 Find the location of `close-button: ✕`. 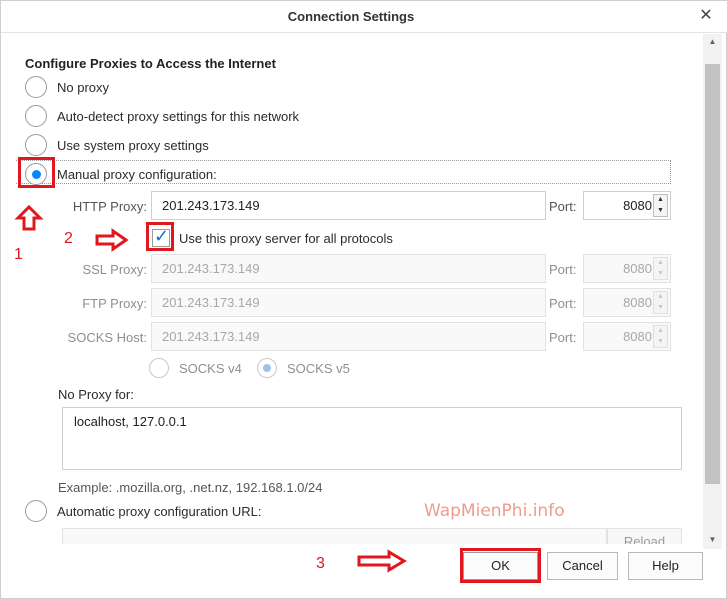

close-button: ✕ is located at coordinates (706, 16).